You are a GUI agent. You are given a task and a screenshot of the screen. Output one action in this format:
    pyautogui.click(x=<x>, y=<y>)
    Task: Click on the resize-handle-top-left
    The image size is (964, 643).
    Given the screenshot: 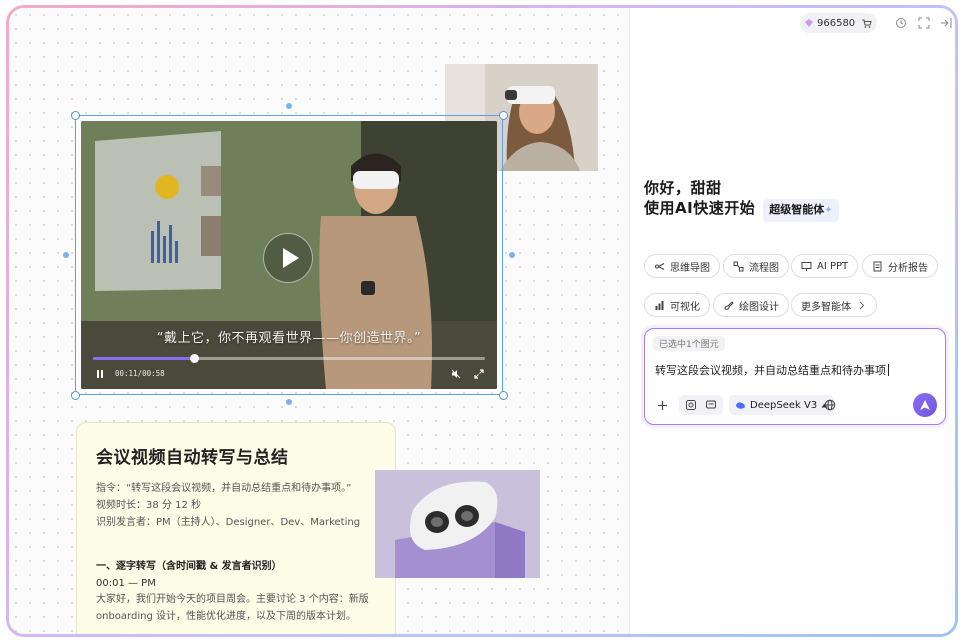 What is the action you would take?
    pyautogui.click(x=75, y=115)
    